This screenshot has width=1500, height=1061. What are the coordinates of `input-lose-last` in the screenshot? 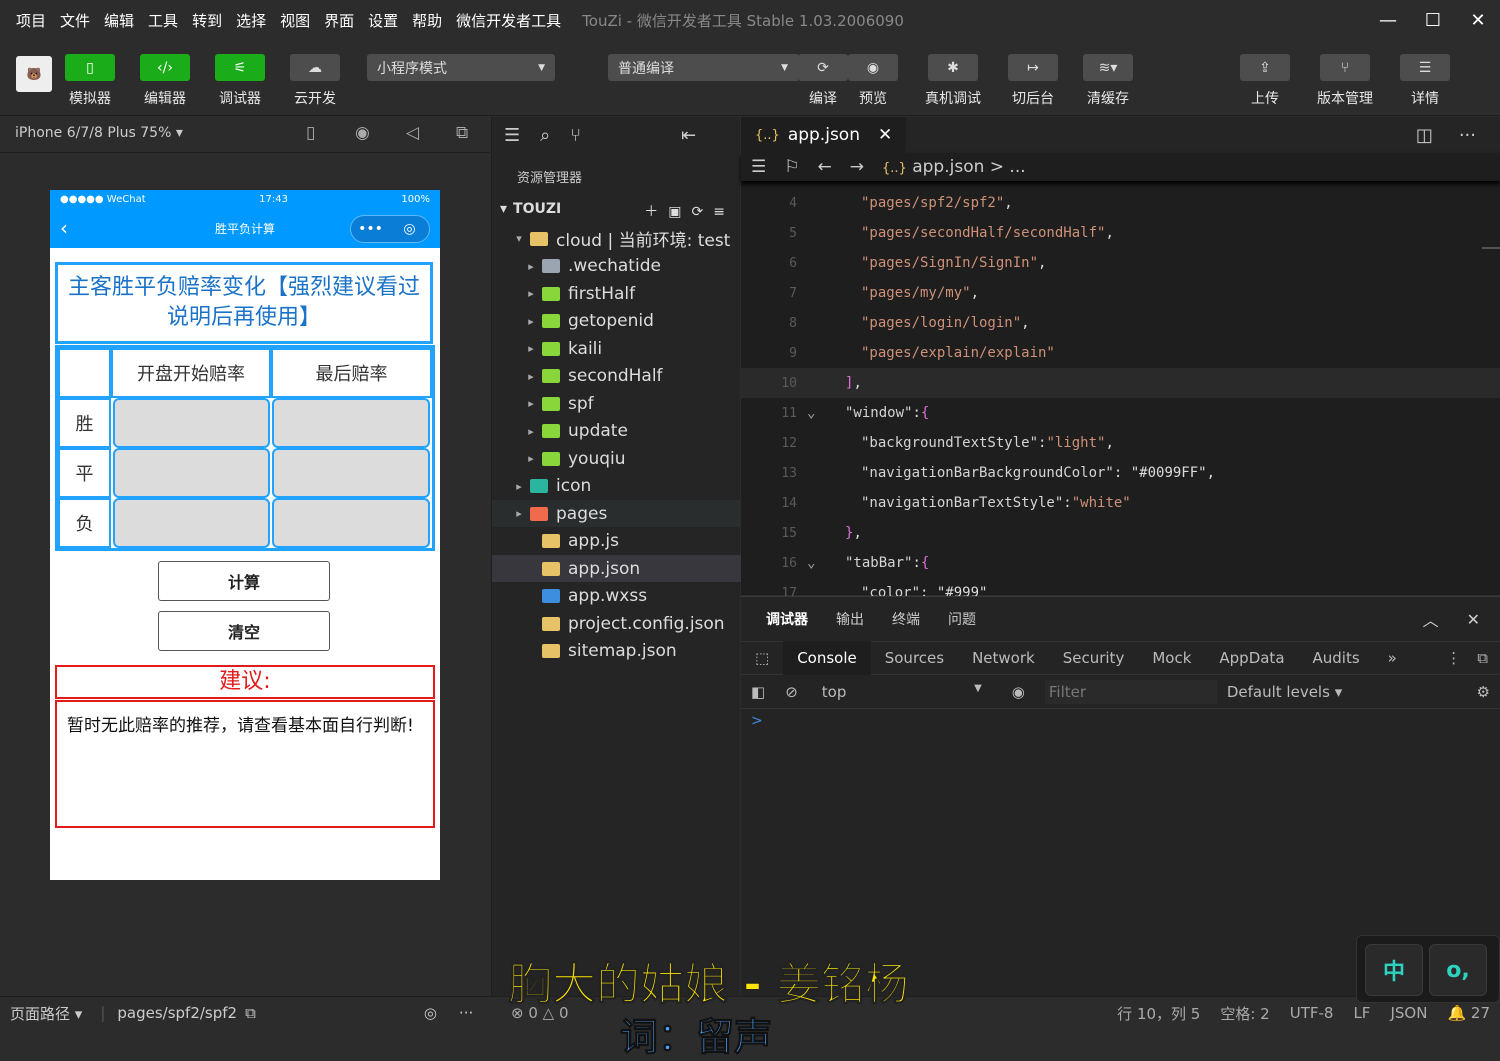 It's located at (351, 523).